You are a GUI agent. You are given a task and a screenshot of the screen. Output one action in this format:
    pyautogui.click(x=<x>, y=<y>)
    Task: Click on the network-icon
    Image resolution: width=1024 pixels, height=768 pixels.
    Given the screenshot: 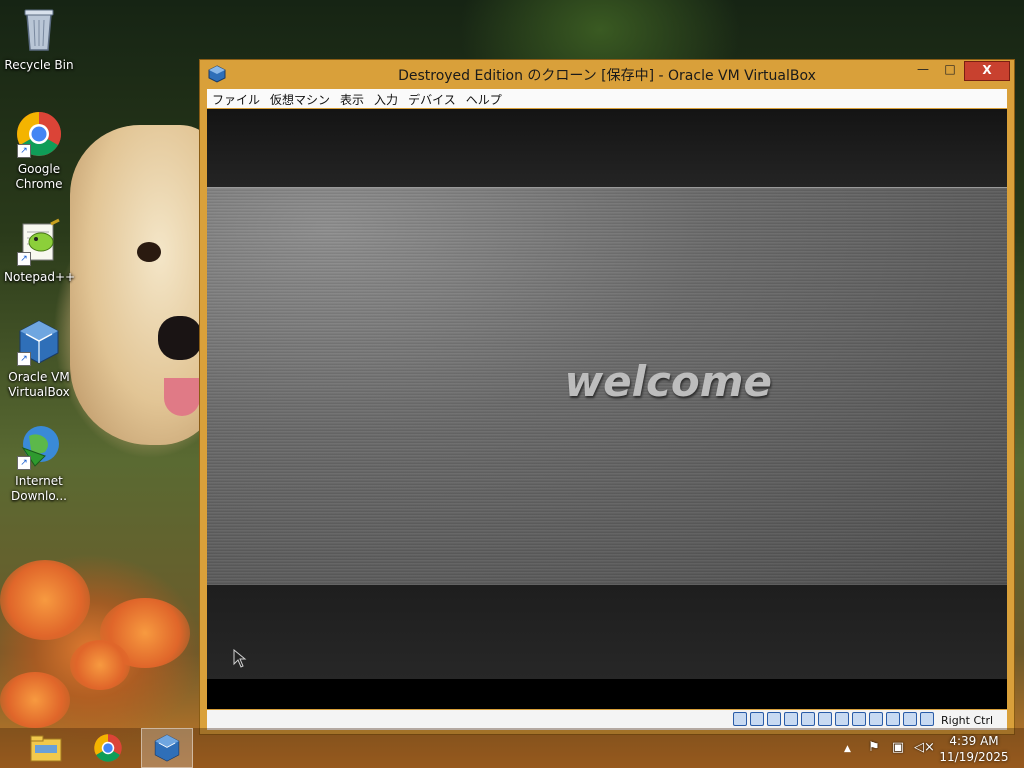 What is the action you would take?
    pyautogui.click(x=791, y=719)
    